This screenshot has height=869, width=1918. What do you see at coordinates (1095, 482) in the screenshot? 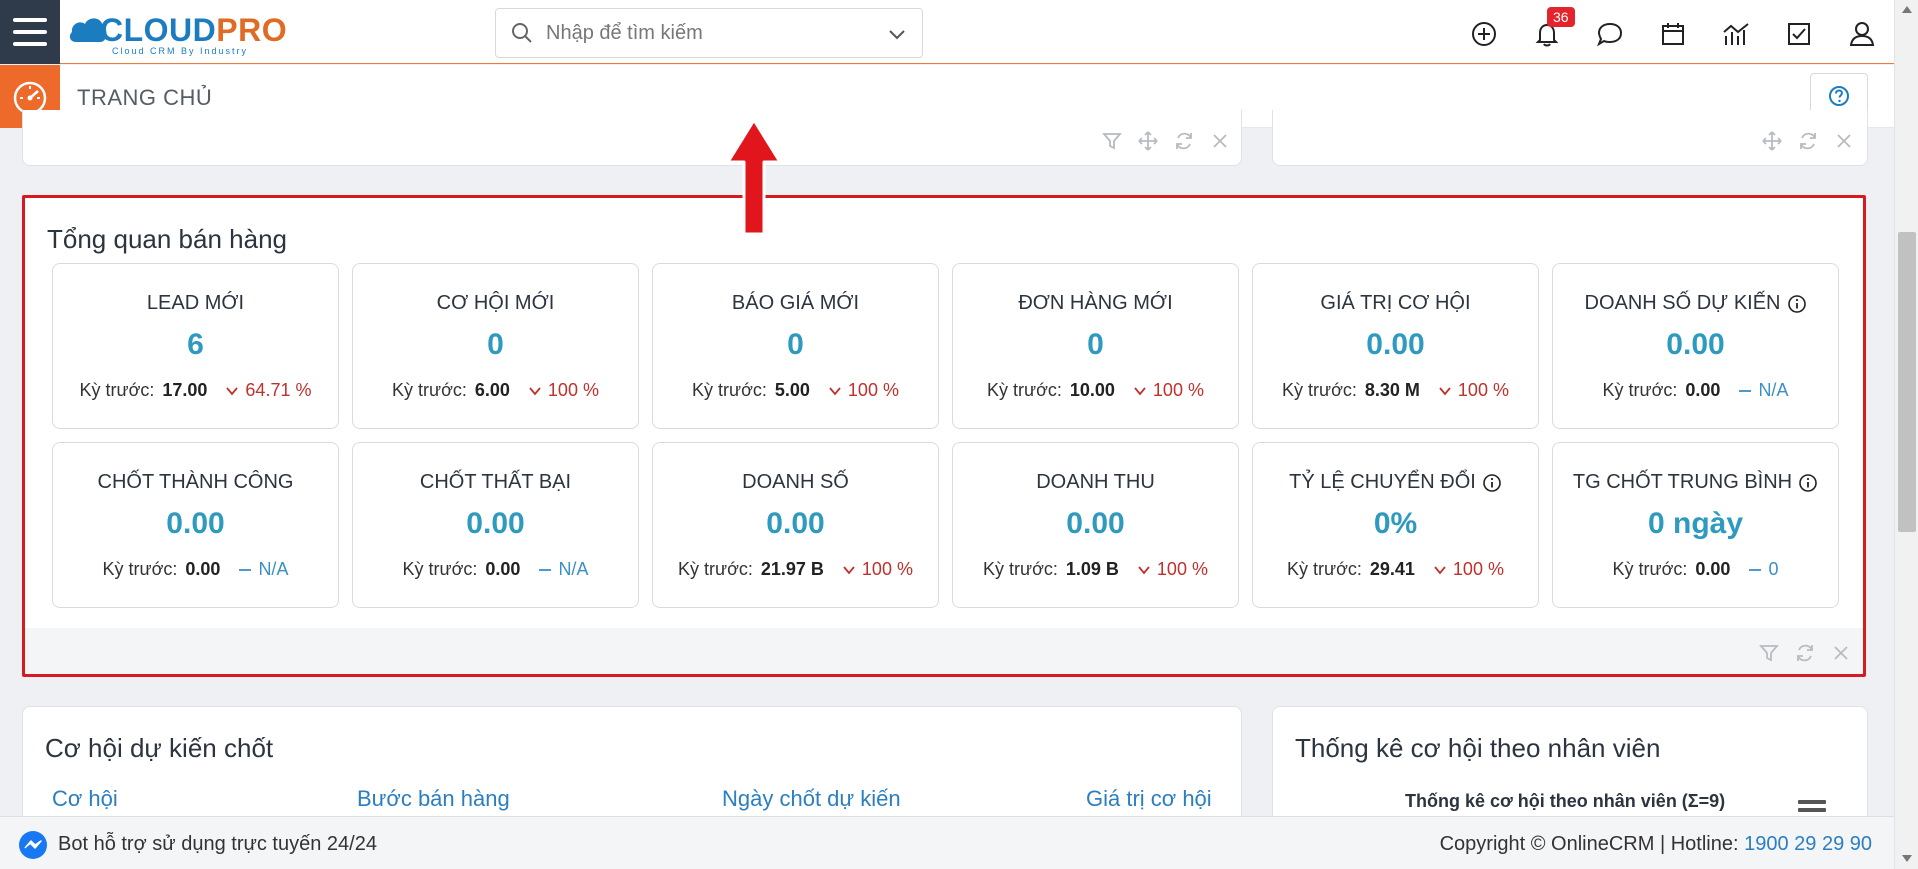
I see `kpi-card-label: DOANH THU` at bounding box center [1095, 482].